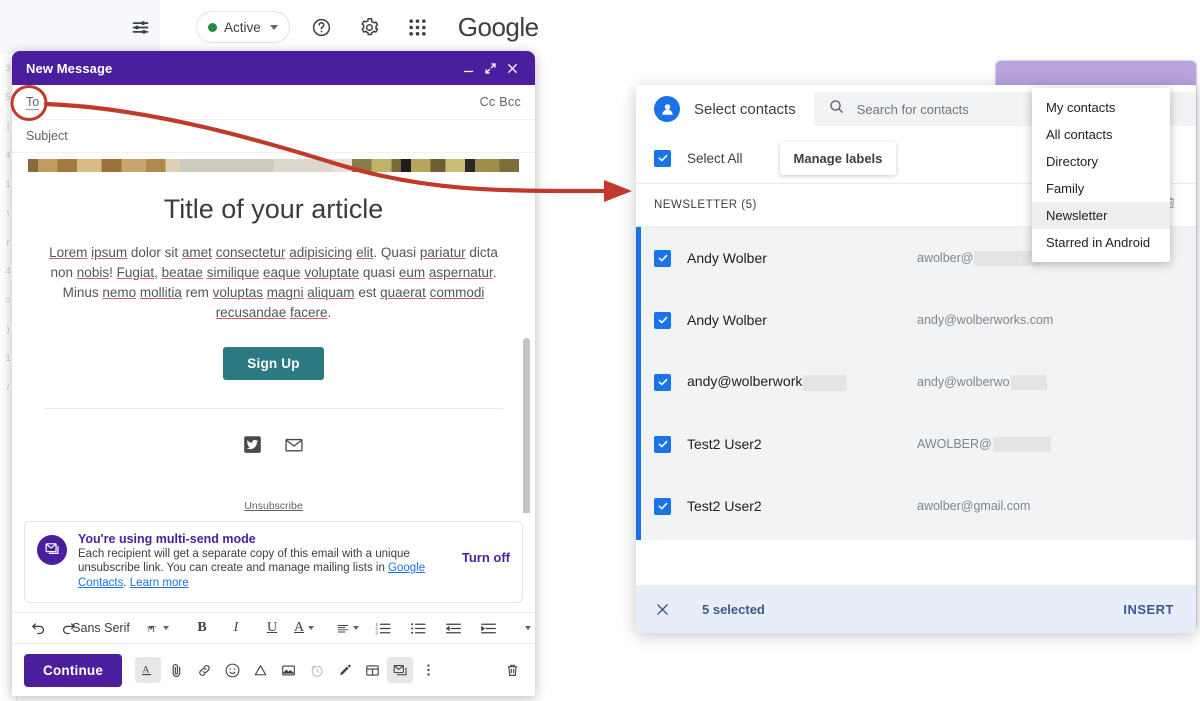 The height and width of the screenshot is (701, 1200). What do you see at coordinates (322, 27) in the screenshot?
I see `help-icon` at bounding box center [322, 27].